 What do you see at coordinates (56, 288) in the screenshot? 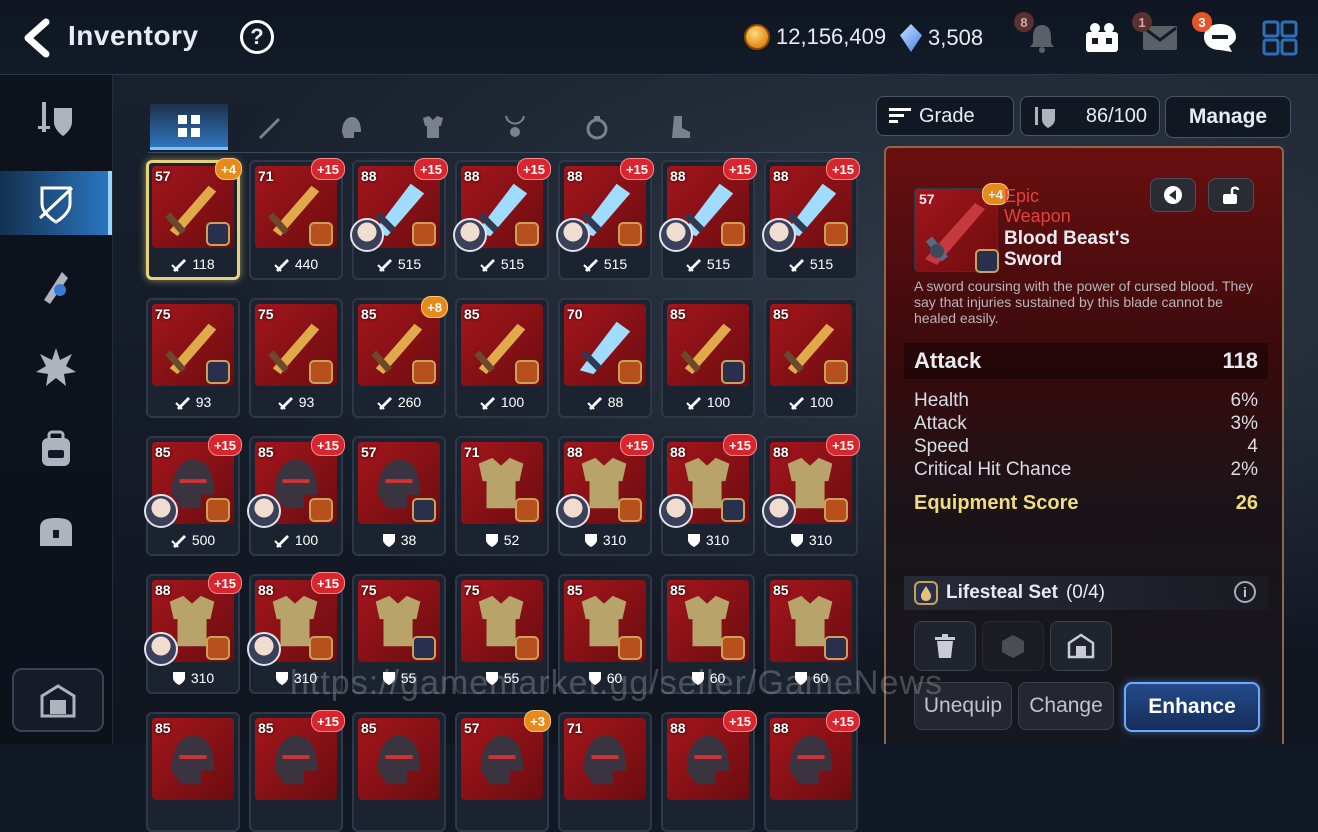
I see `artifact-icon` at bounding box center [56, 288].